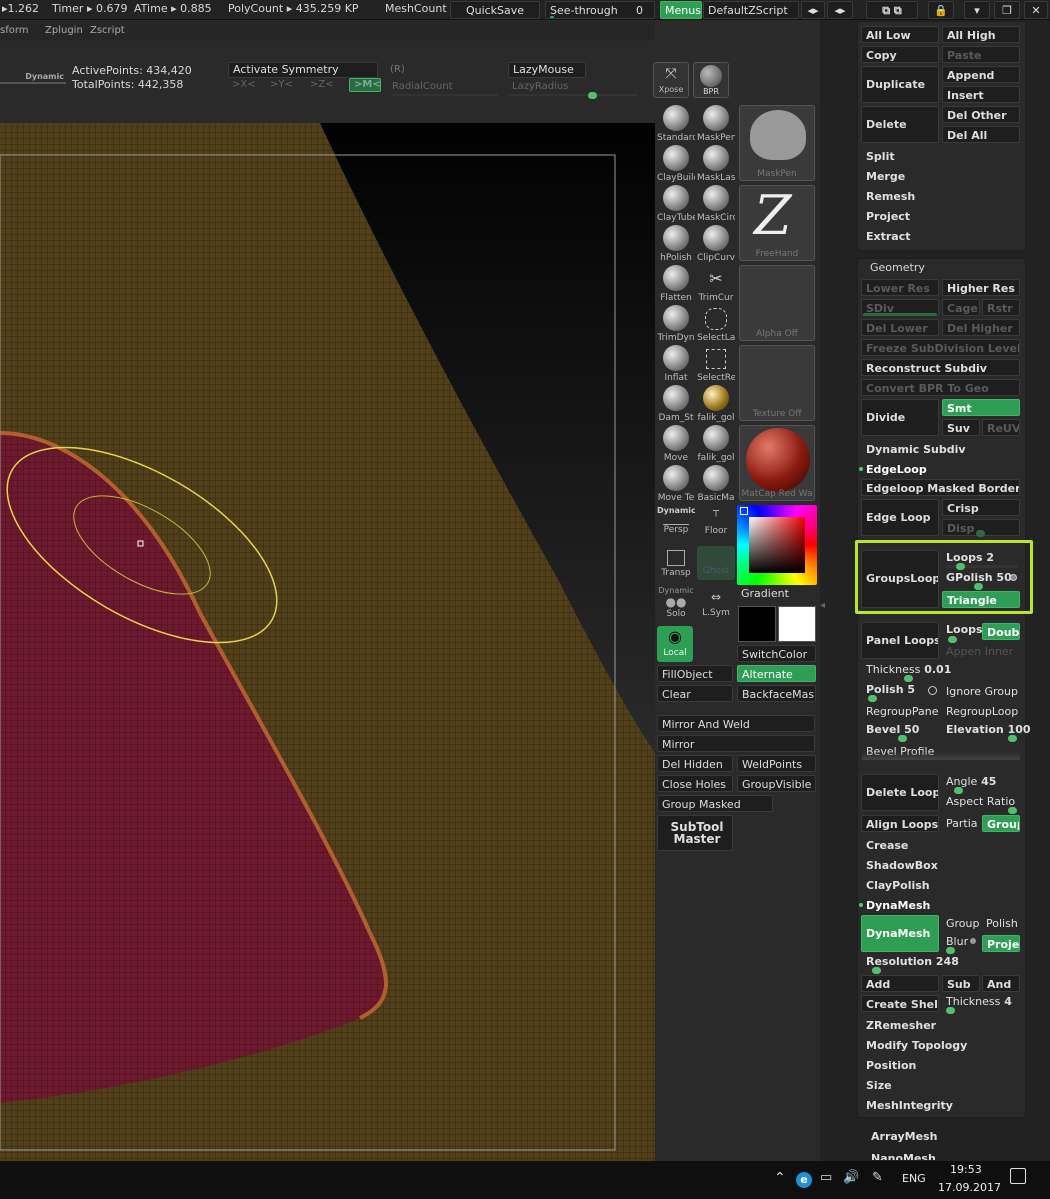  I want to click on del-other-button: Del Other, so click(981, 114).